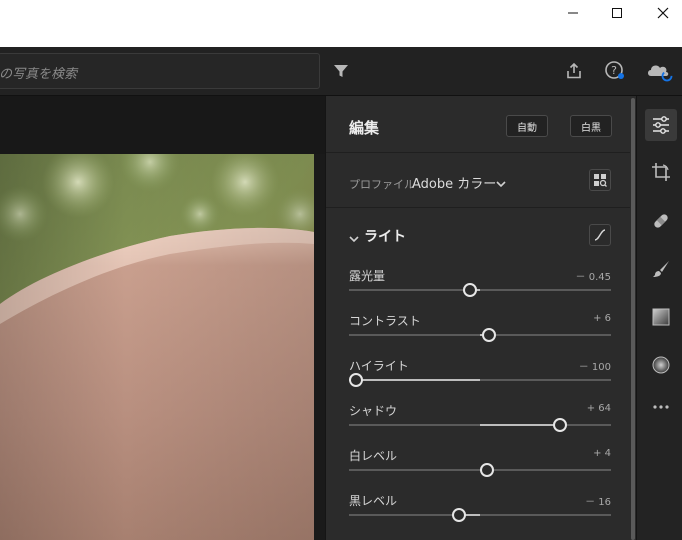  What do you see at coordinates (661, 221) in the screenshot?
I see `healing-icon` at bounding box center [661, 221].